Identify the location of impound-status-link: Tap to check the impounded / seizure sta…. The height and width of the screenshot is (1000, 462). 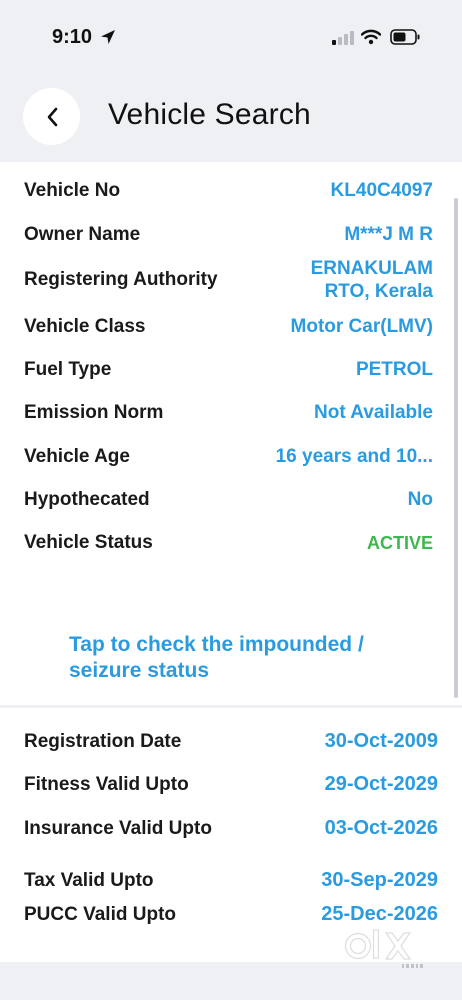
(239, 658).